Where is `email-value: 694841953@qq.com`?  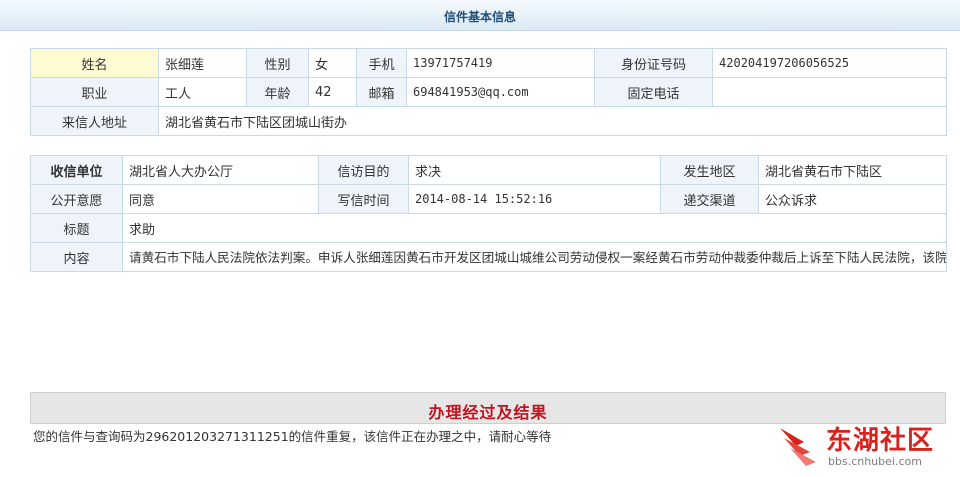 email-value: 694841953@qq.com is located at coordinates (500, 92).